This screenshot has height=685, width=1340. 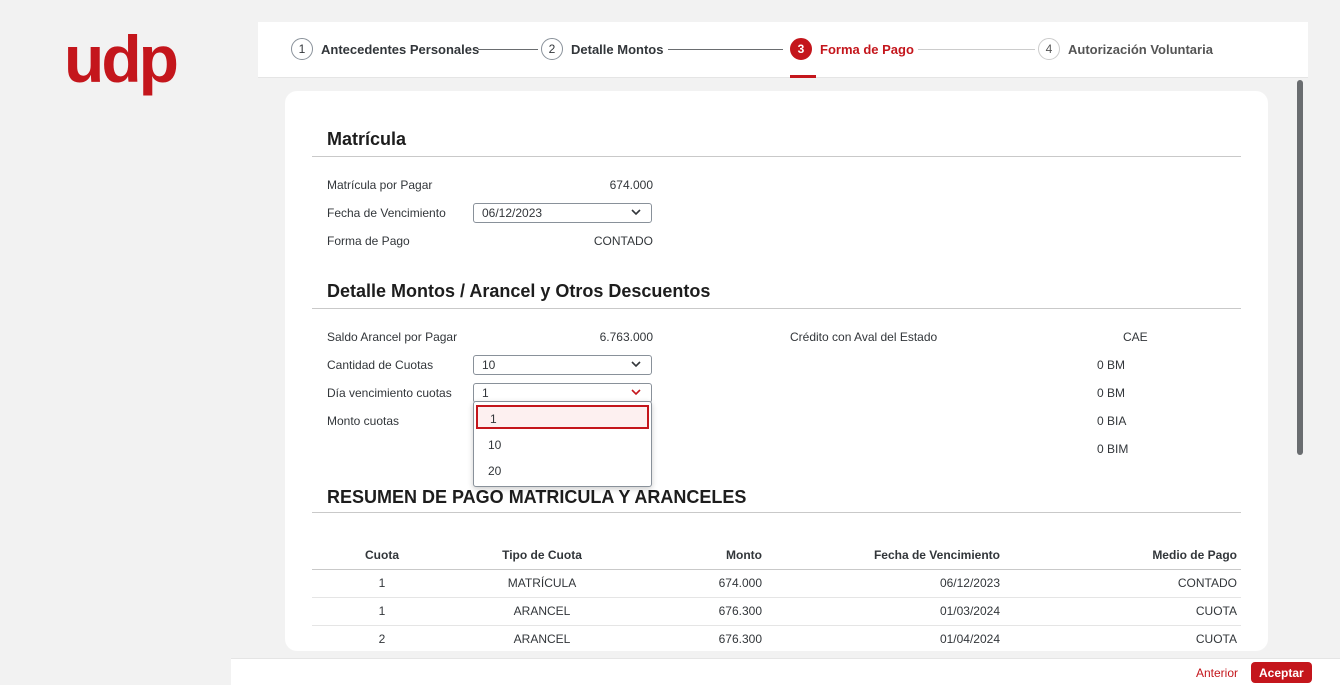 What do you see at coordinates (801, 49) in the screenshot?
I see `step-number: 3` at bounding box center [801, 49].